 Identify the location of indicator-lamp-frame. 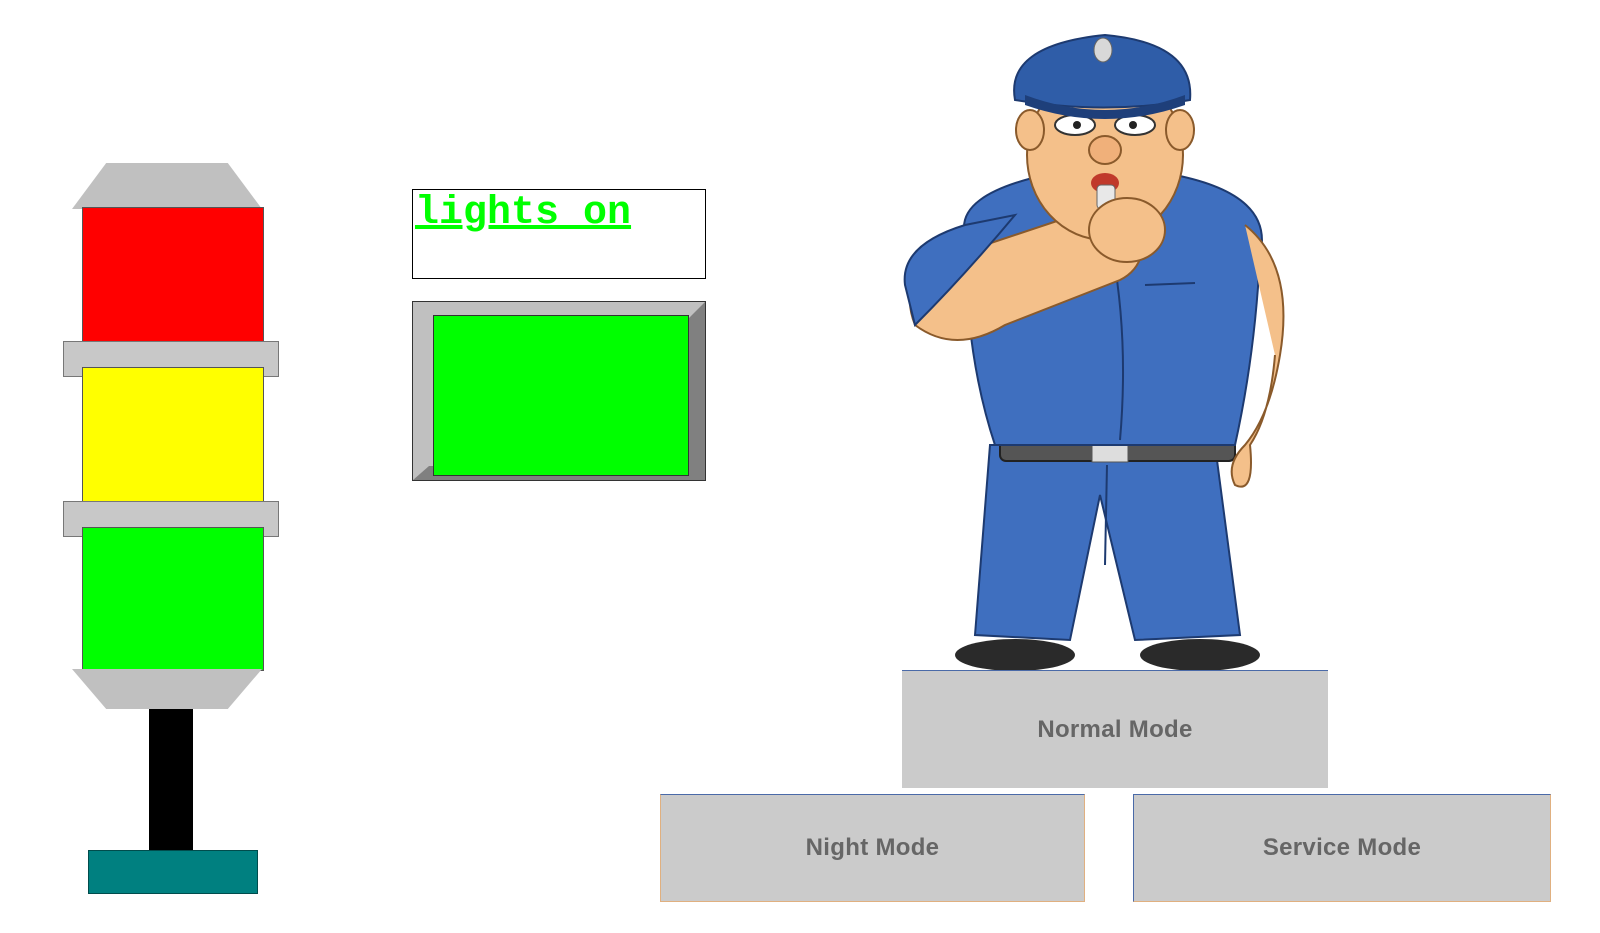
(559, 391).